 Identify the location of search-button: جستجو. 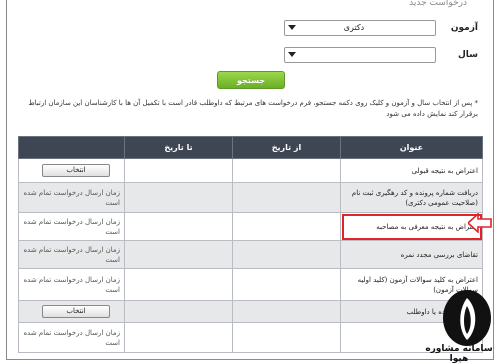
(251, 80).